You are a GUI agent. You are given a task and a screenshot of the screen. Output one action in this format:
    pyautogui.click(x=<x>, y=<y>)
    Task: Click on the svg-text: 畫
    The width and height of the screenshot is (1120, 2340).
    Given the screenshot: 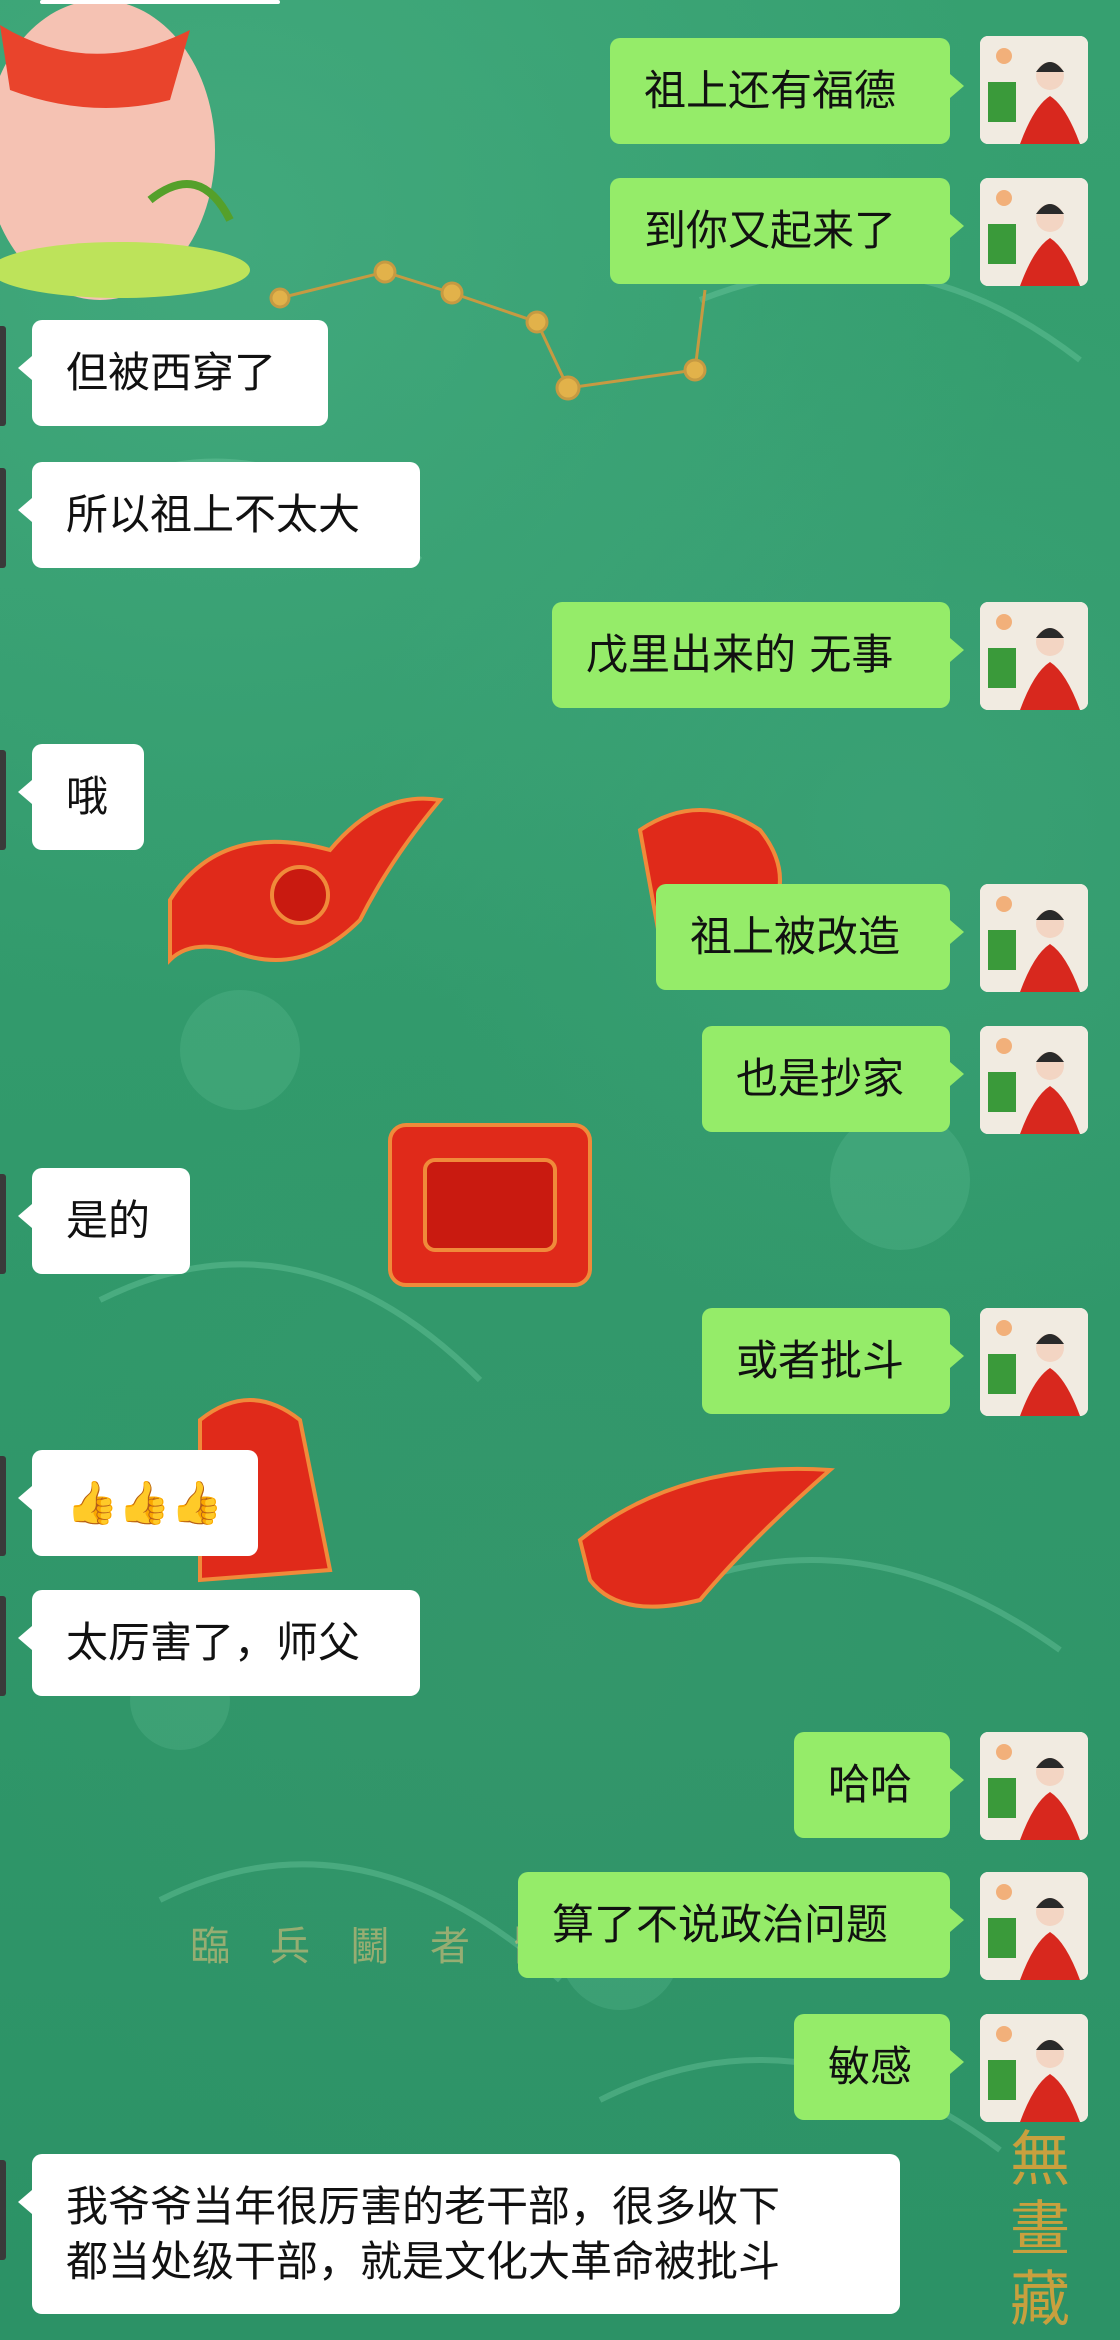 What is the action you would take?
    pyautogui.click(x=1040, y=2230)
    